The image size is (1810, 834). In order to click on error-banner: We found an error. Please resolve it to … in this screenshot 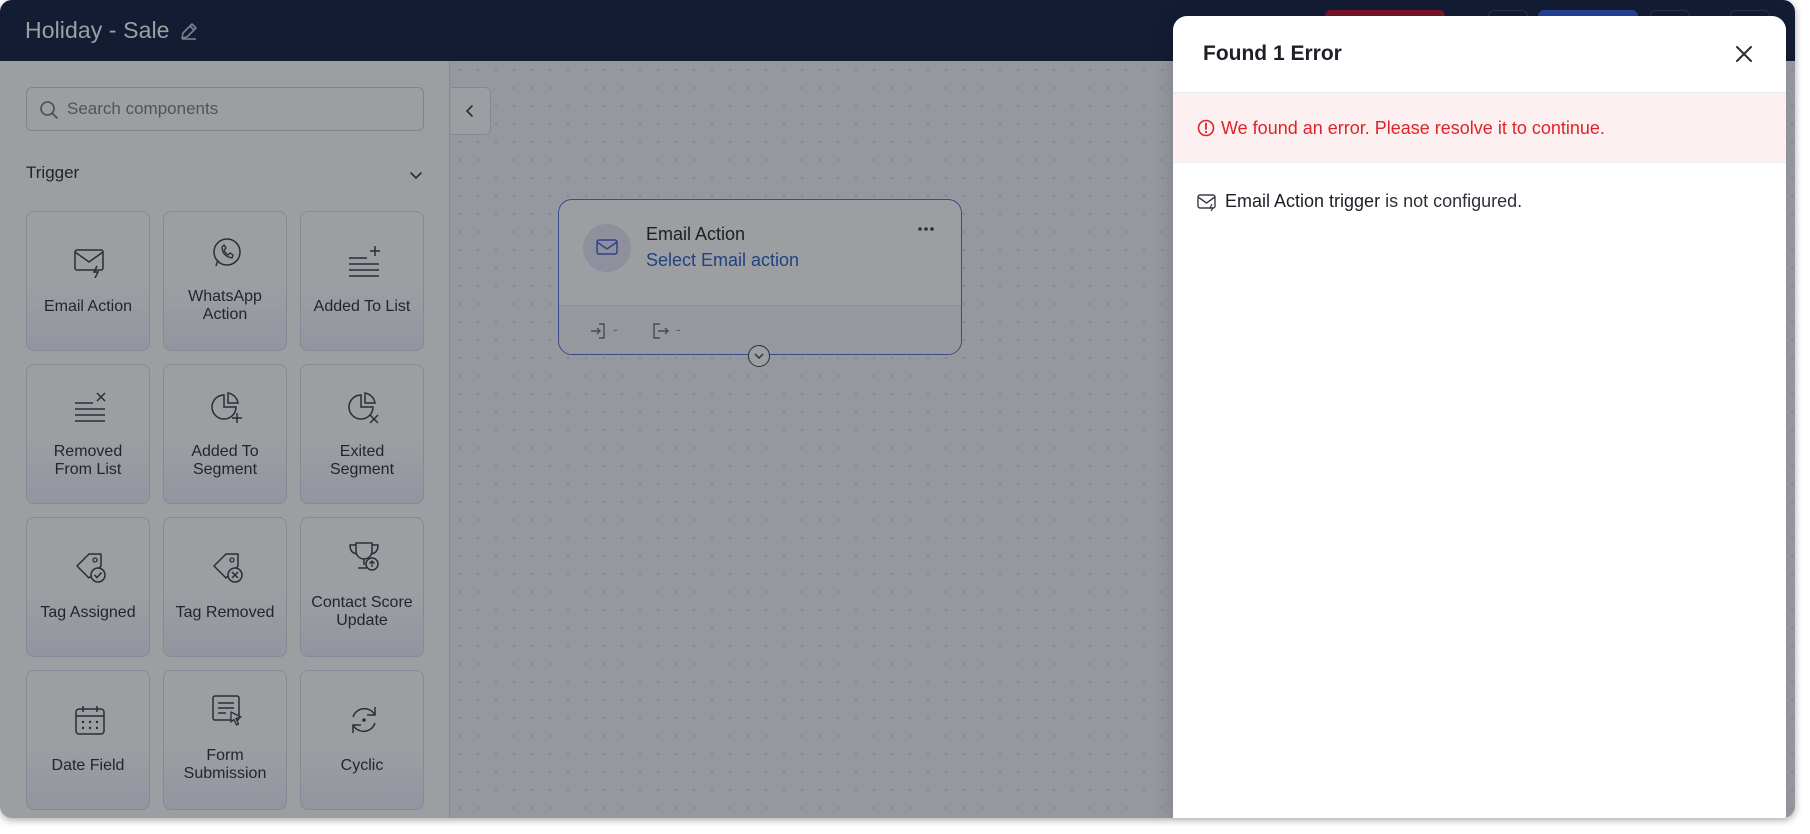, I will do `click(1479, 128)`.